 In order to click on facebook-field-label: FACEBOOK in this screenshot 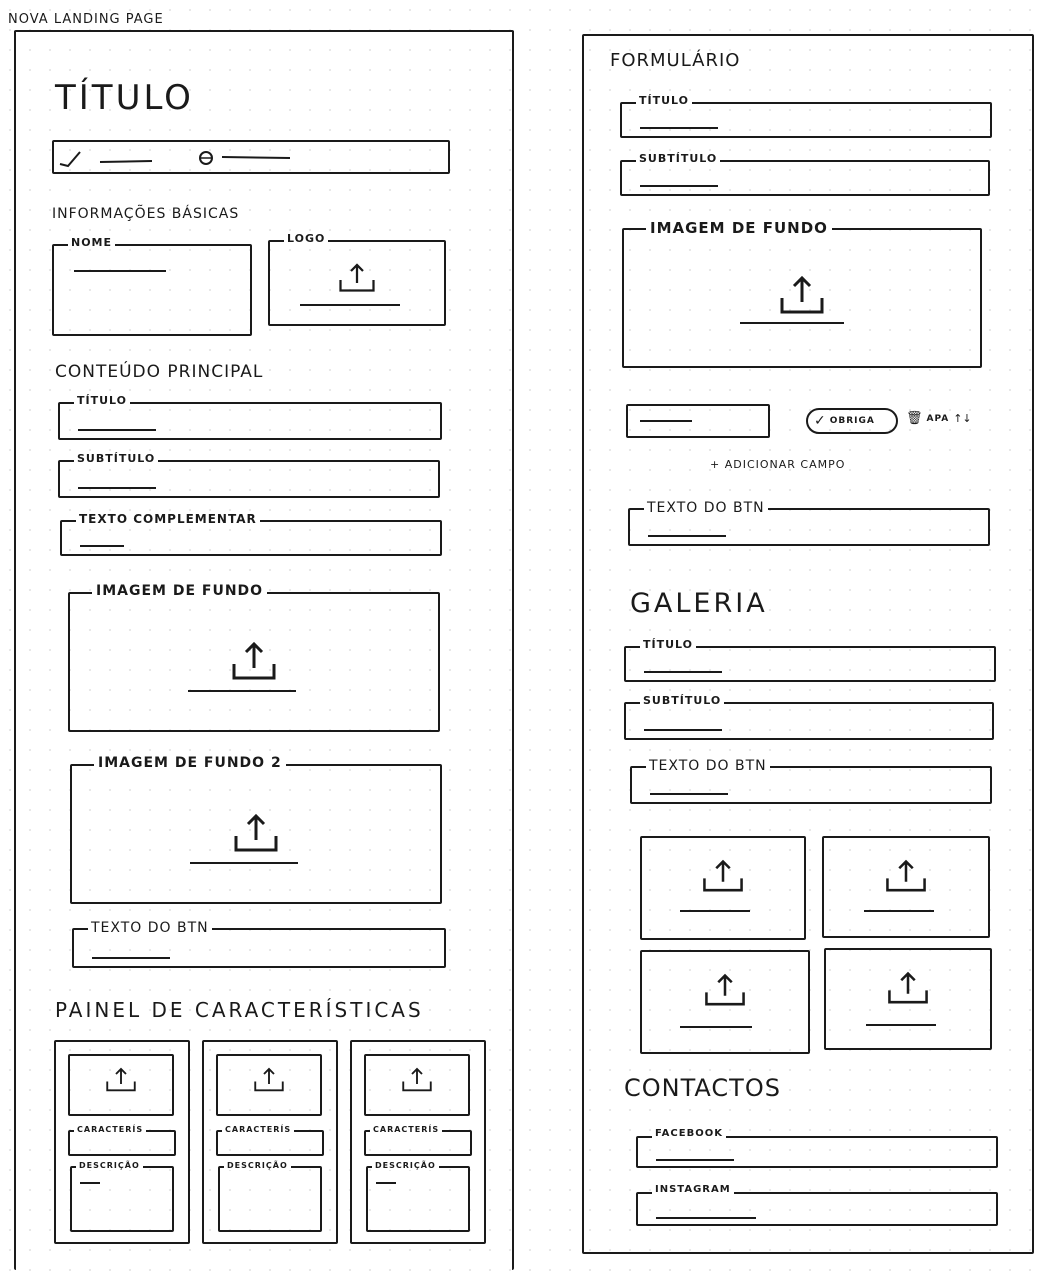, I will do `click(689, 1133)`.